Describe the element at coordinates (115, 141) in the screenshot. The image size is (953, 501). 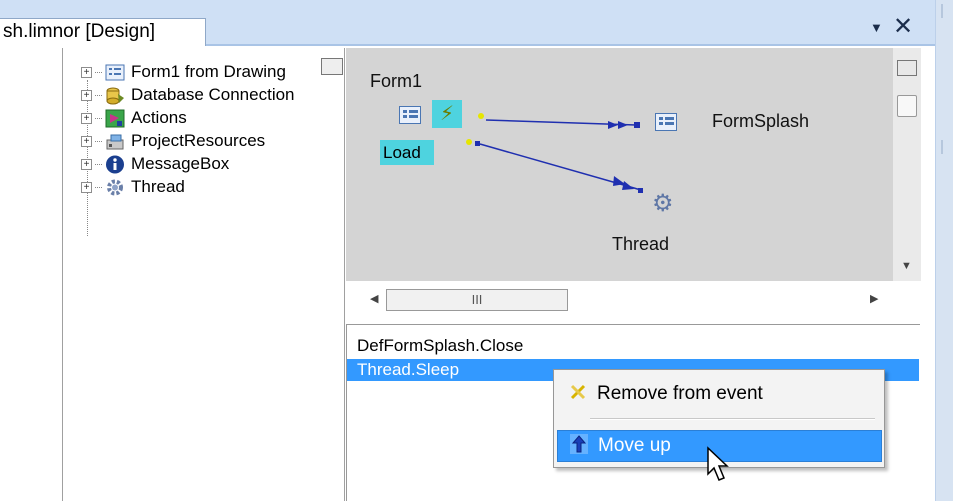
I see `resources-icon` at that location.